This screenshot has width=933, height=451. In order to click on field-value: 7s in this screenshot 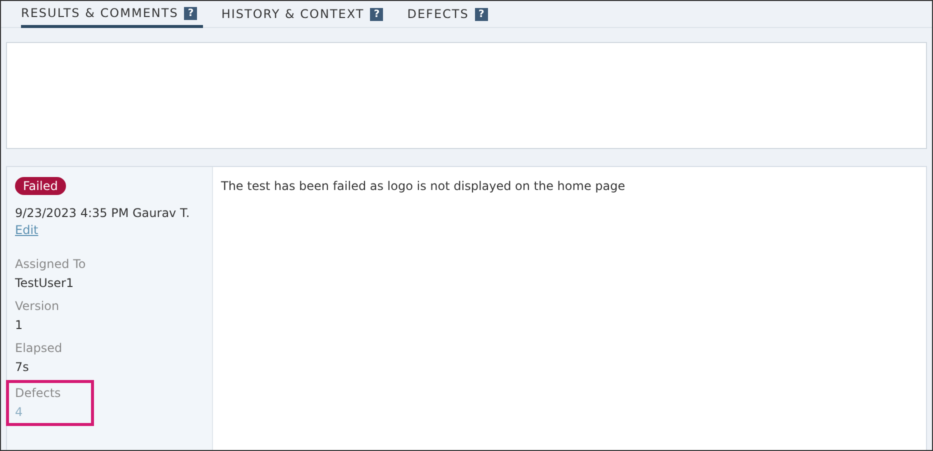, I will do `click(22, 367)`.